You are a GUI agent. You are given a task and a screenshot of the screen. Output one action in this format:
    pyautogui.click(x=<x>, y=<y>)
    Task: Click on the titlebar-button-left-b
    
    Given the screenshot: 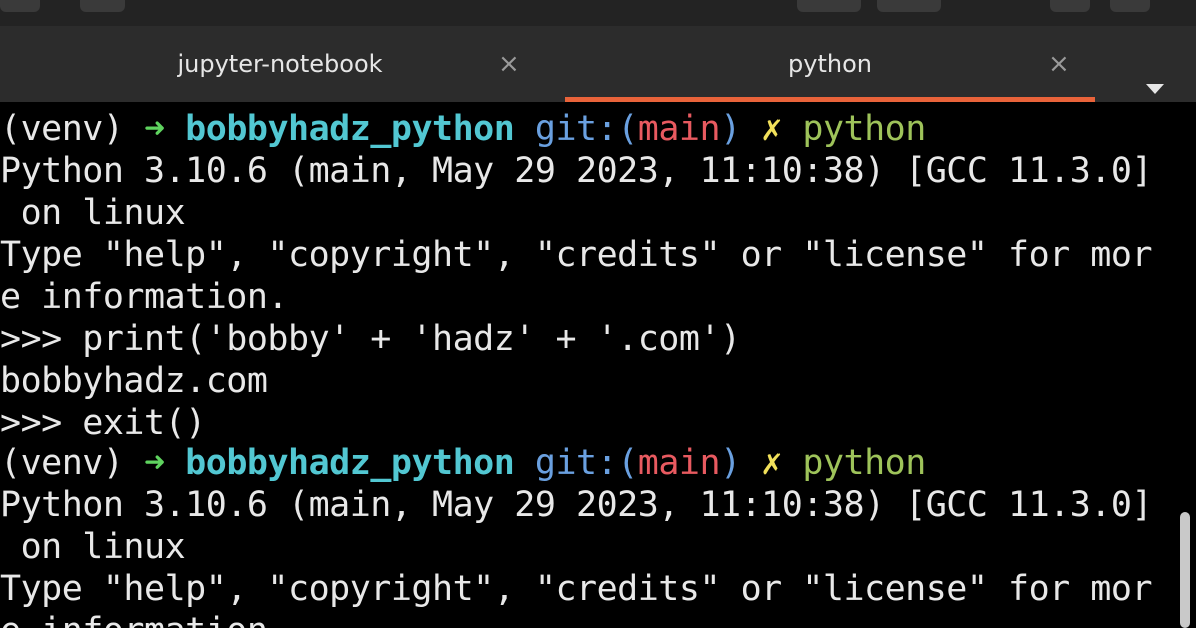 What is the action you would take?
    pyautogui.click(x=102, y=6)
    